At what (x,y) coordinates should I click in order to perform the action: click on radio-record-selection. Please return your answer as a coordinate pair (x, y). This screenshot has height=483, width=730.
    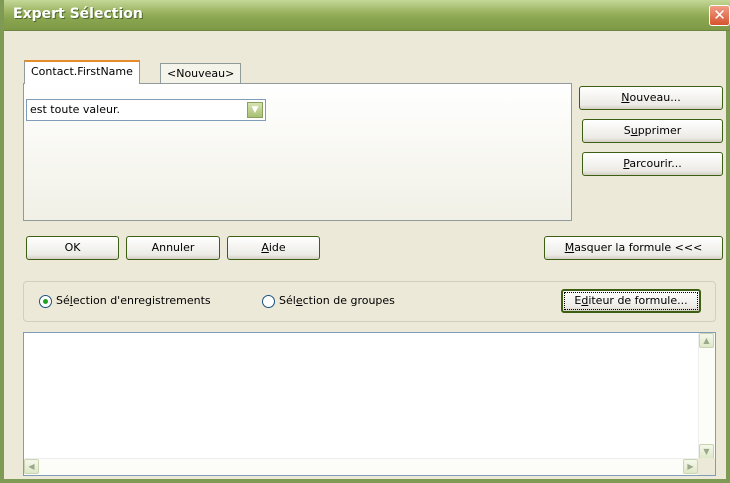
    Looking at the image, I should click on (45, 301).